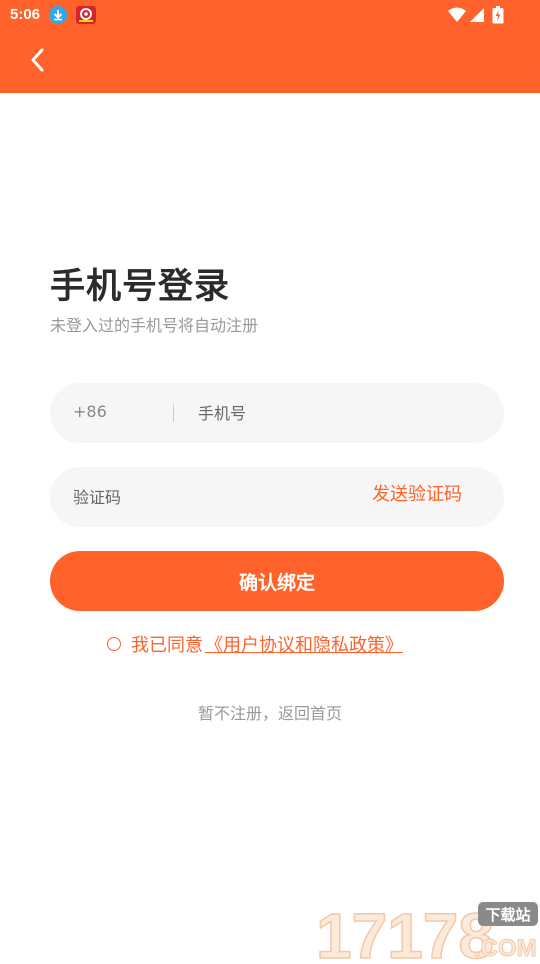 This screenshot has height=964, width=540. I want to click on status-time: 5:06, so click(25, 14).